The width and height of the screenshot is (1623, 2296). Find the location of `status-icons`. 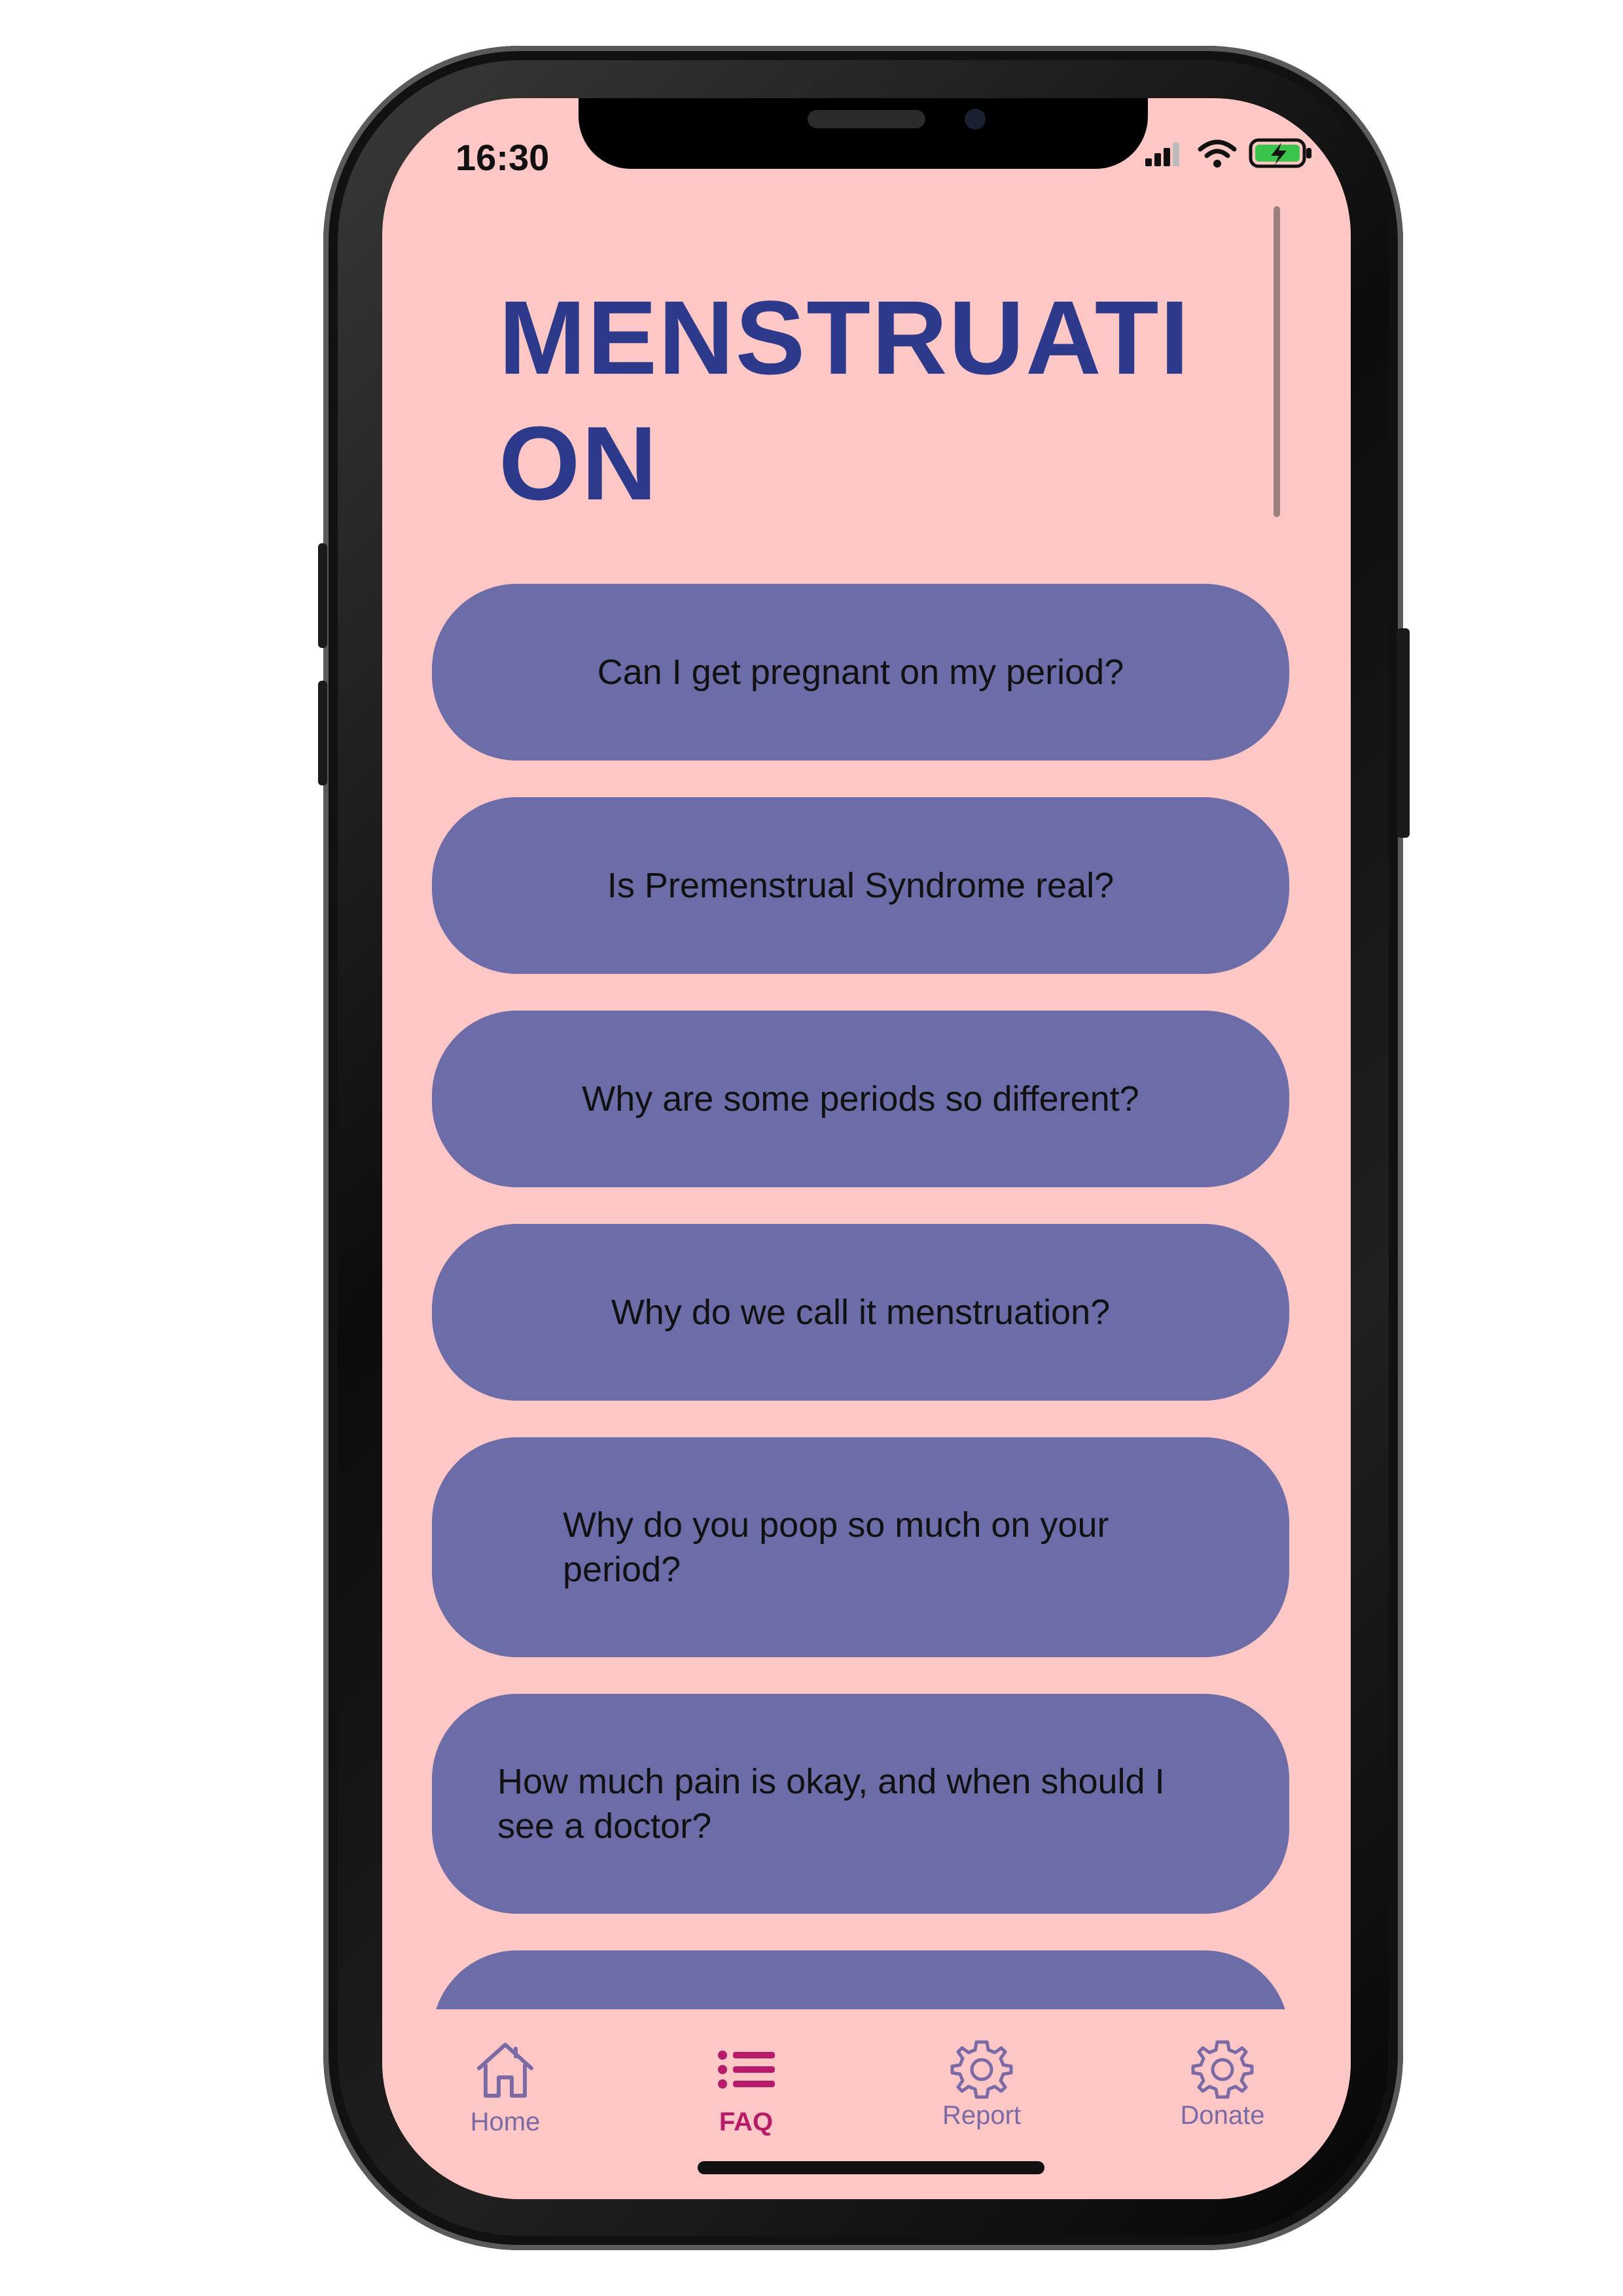

status-icons is located at coordinates (1229, 153).